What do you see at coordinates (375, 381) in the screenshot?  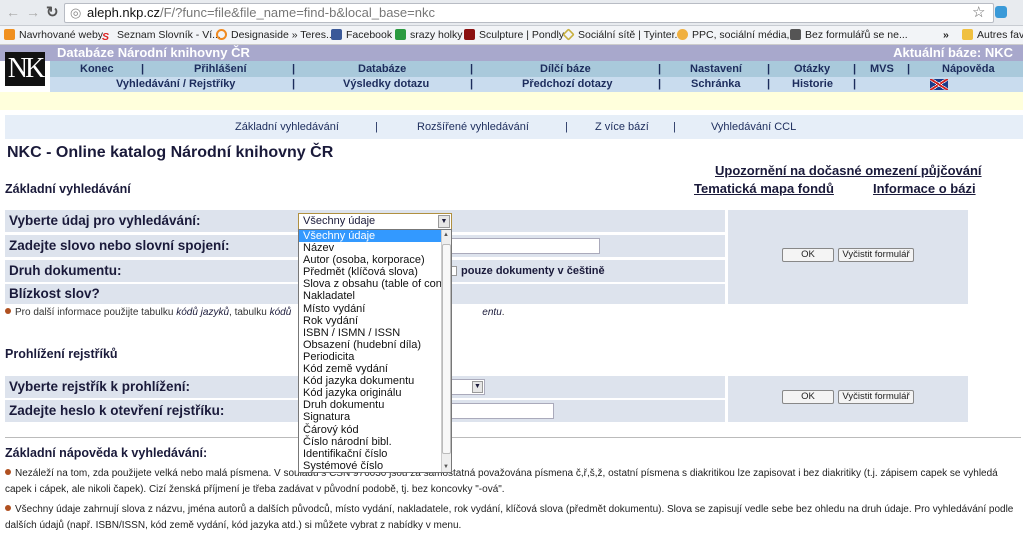 I see `dropdown-option: Kód jazyka dokumentu` at bounding box center [375, 381].